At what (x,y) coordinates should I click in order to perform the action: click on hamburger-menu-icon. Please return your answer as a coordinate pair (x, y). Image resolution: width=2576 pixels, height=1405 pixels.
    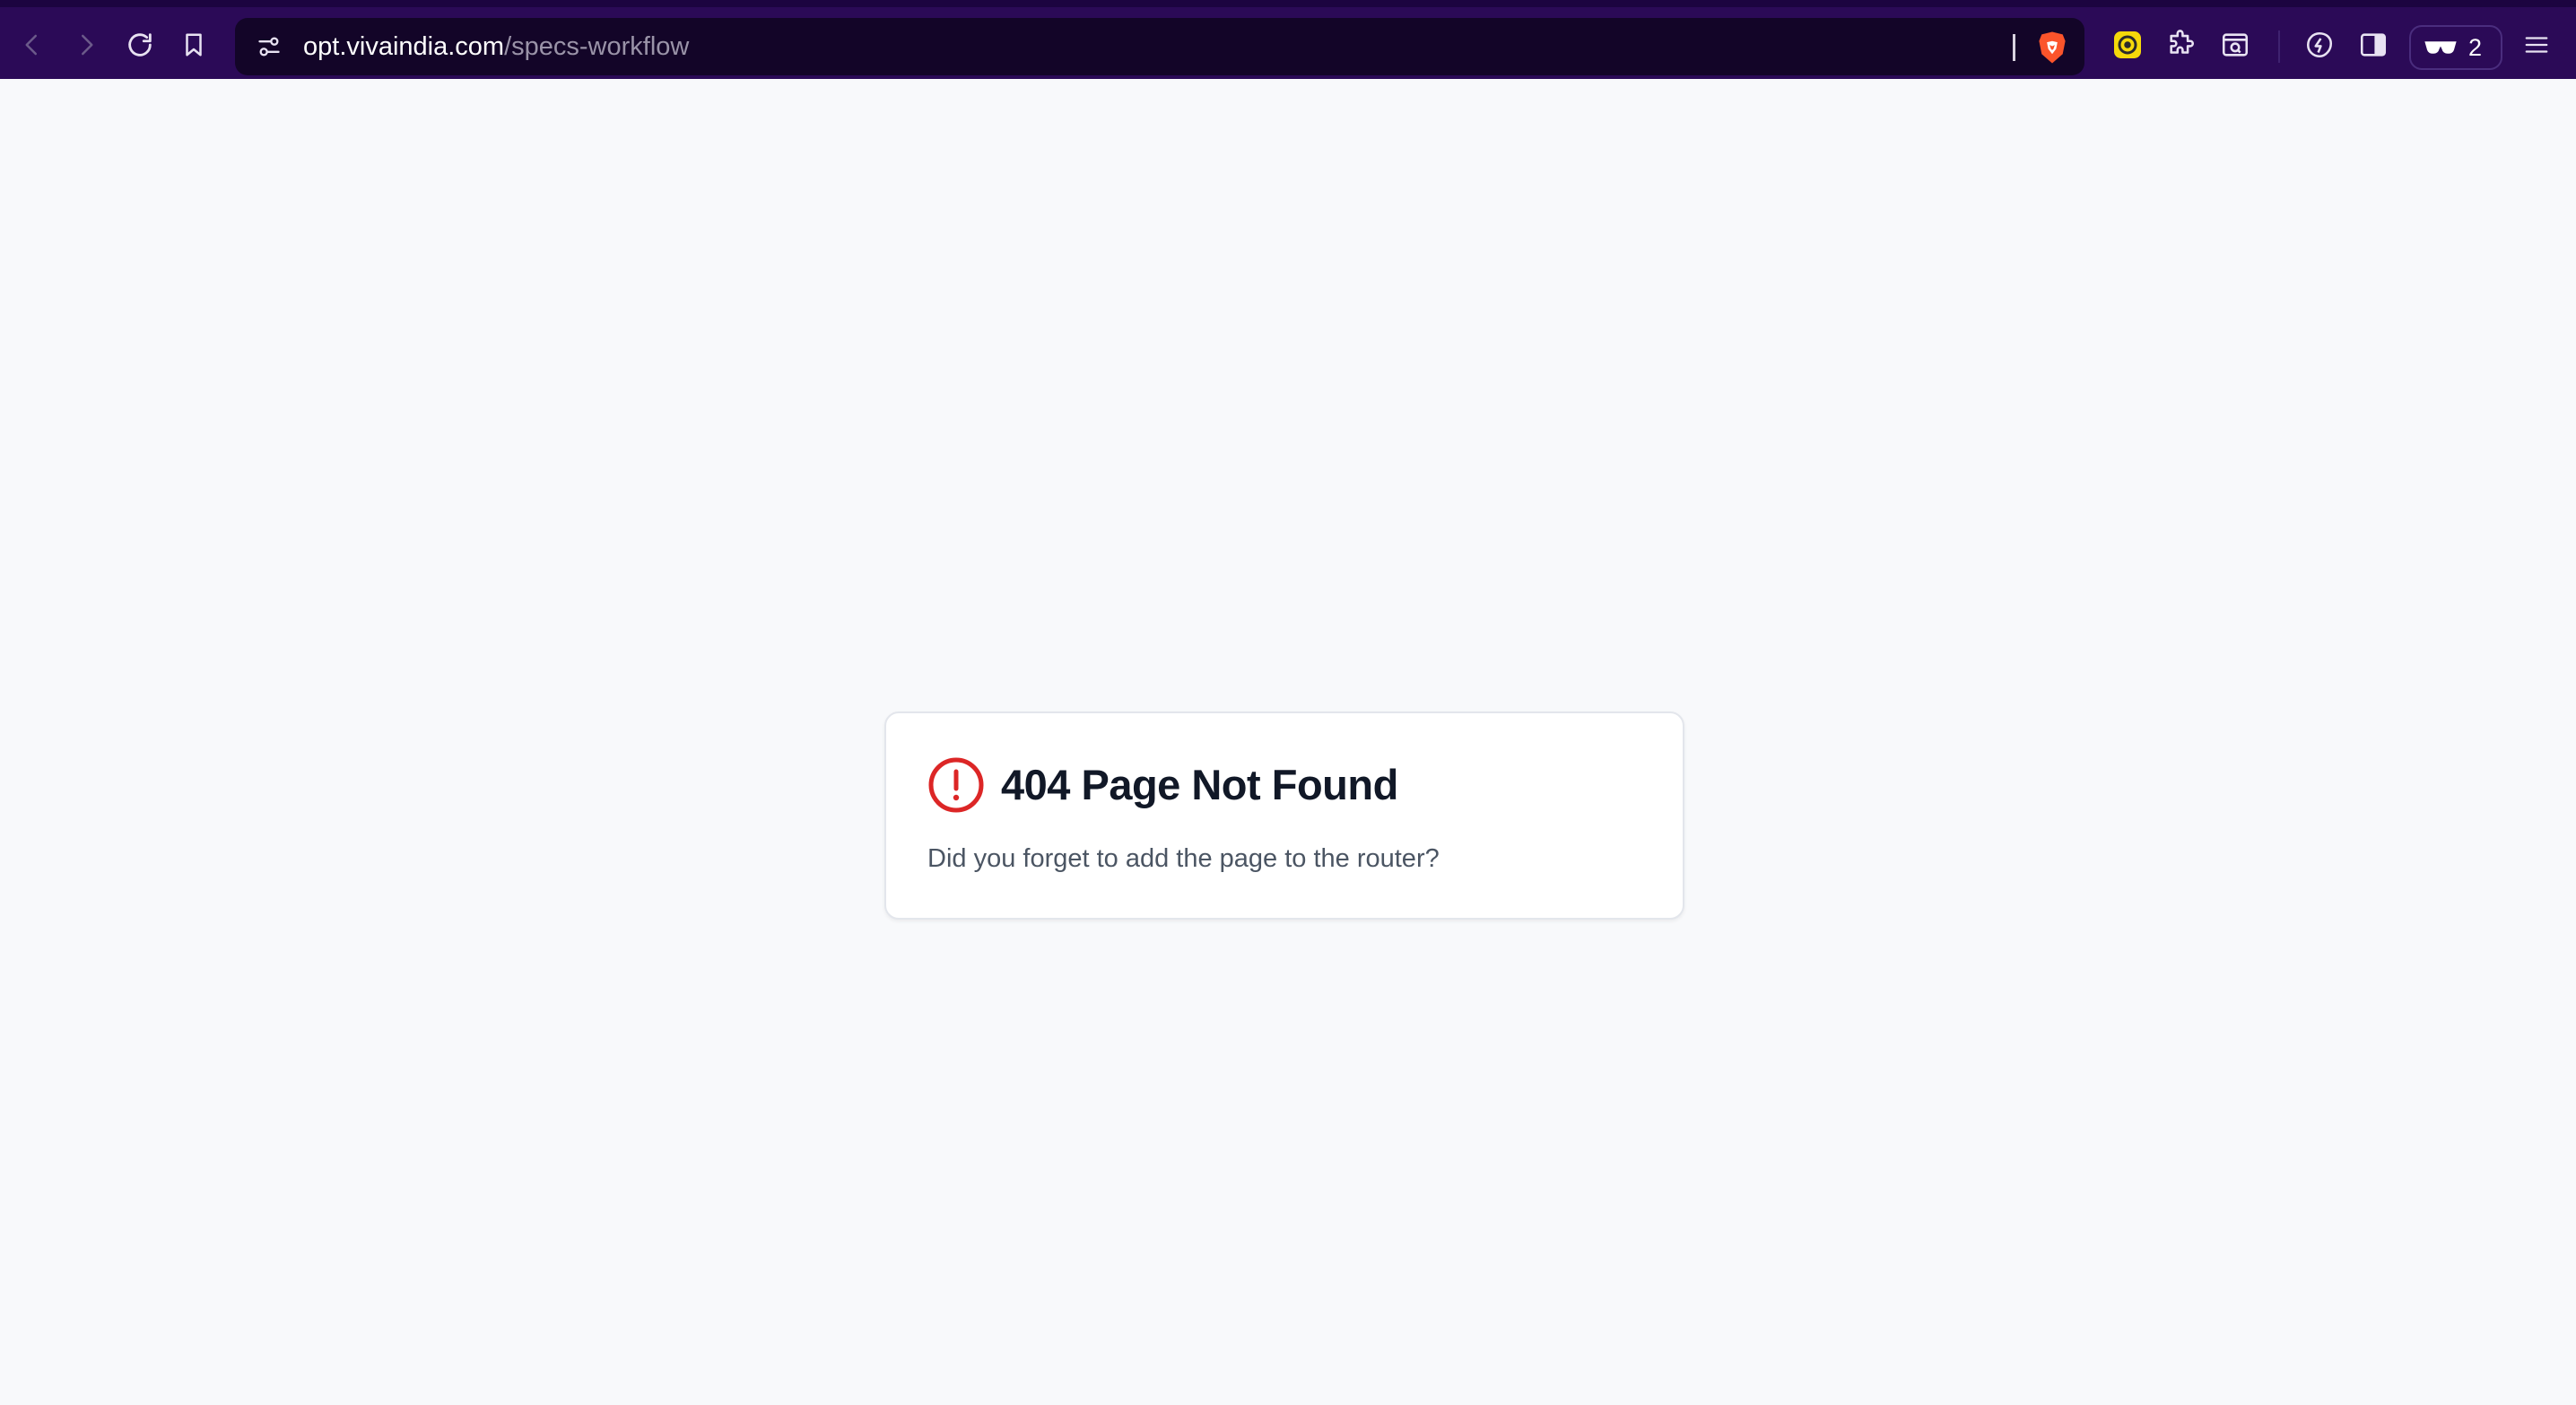
    Looking at the image, I should click on (2536, 44).